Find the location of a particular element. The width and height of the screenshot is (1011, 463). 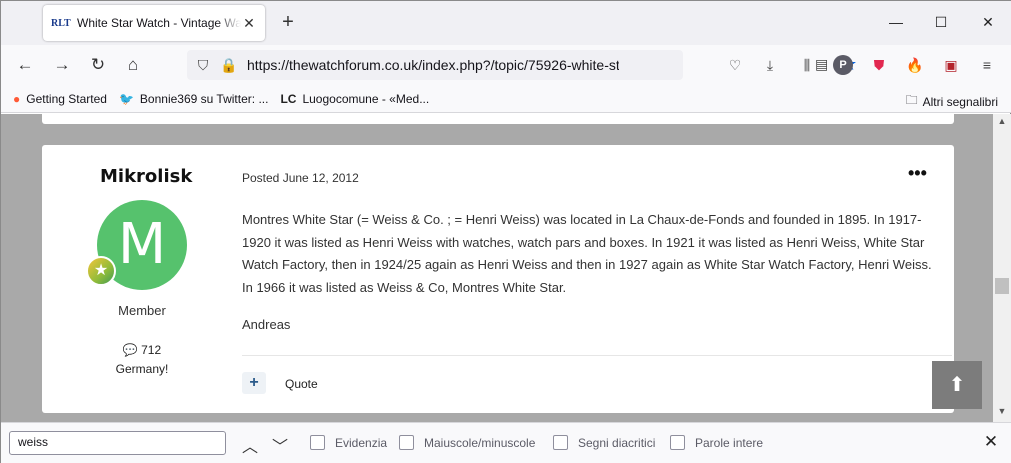

shield-icon: ⛉ is located at coordinates (203, 65).